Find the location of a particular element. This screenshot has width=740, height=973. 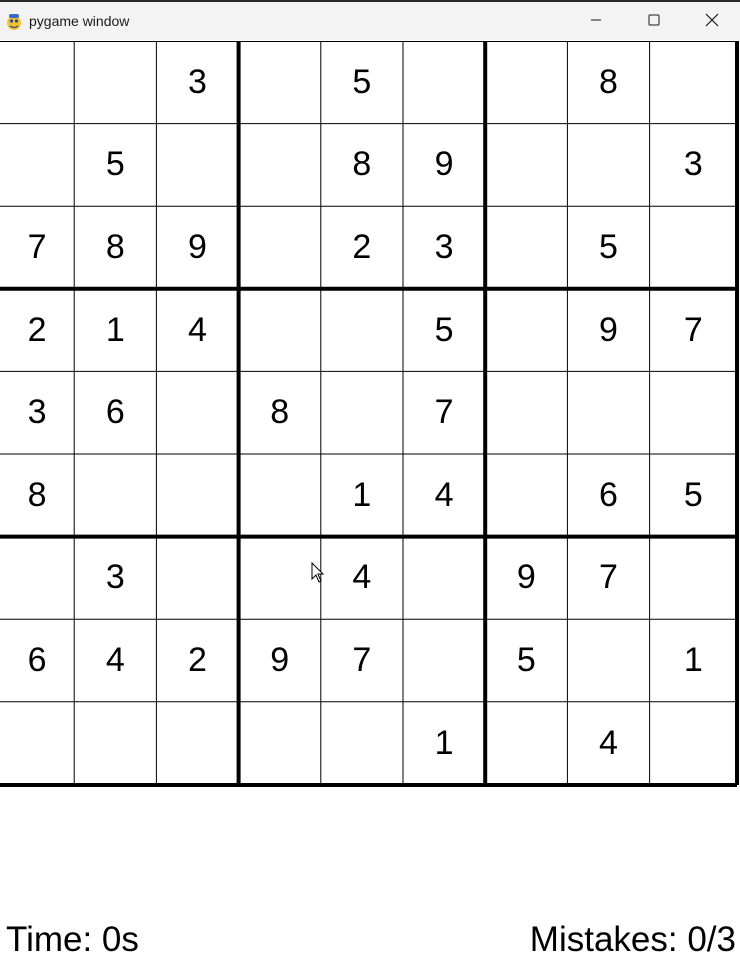

sudoku-cell-r8-c6 is located at coordinates (444, 660).